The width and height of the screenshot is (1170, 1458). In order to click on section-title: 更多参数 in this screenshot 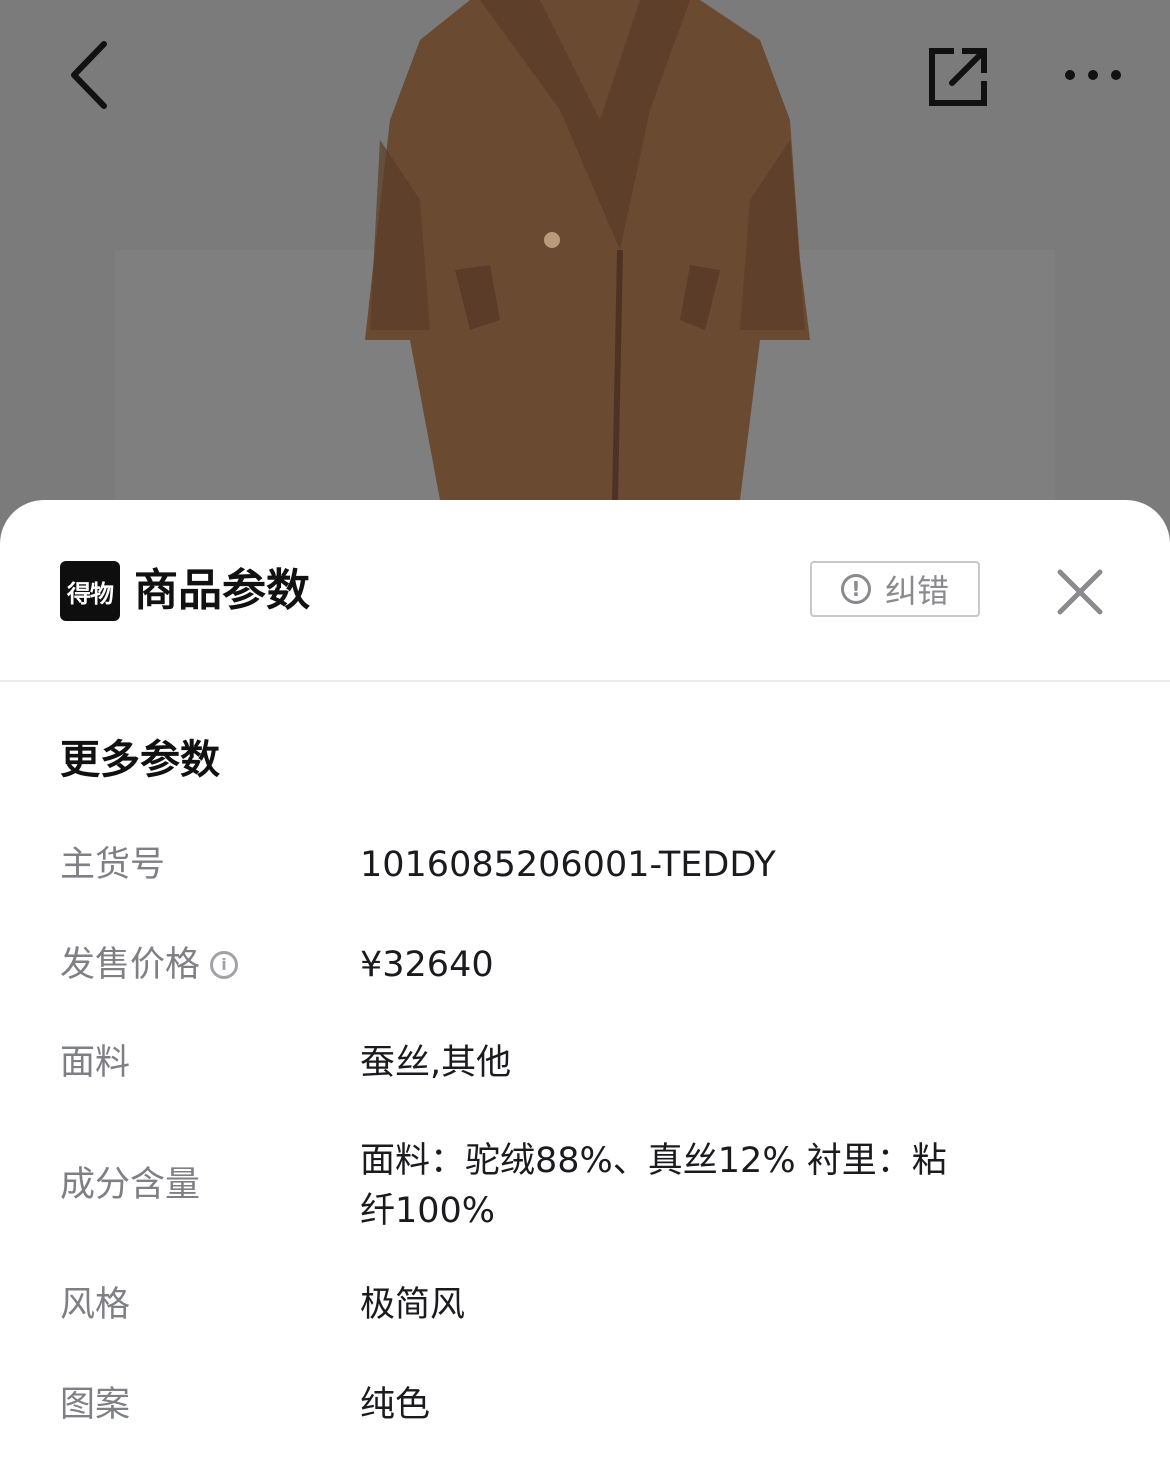, I will do `click(140, 760)`.